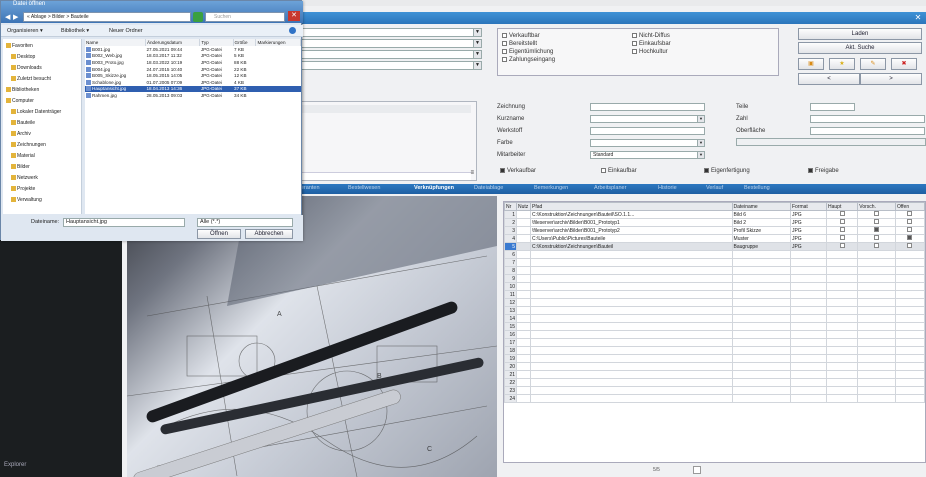  I want to click on tree-item: Zuletzt besucht, so click(31, 79).